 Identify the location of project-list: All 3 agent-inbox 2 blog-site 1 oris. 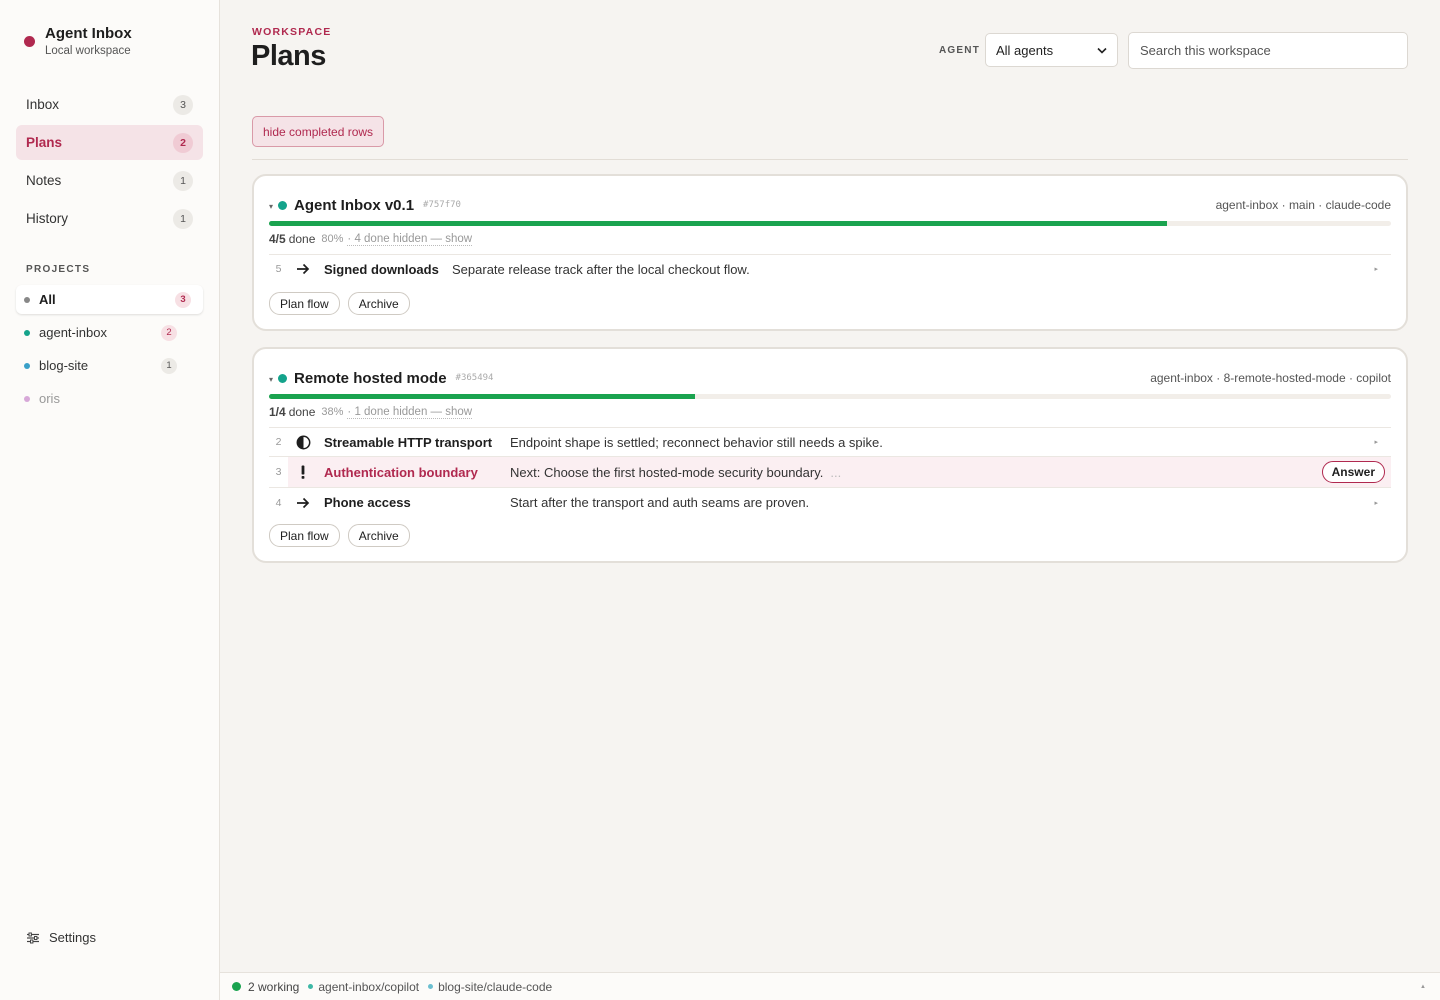
(109, 351).